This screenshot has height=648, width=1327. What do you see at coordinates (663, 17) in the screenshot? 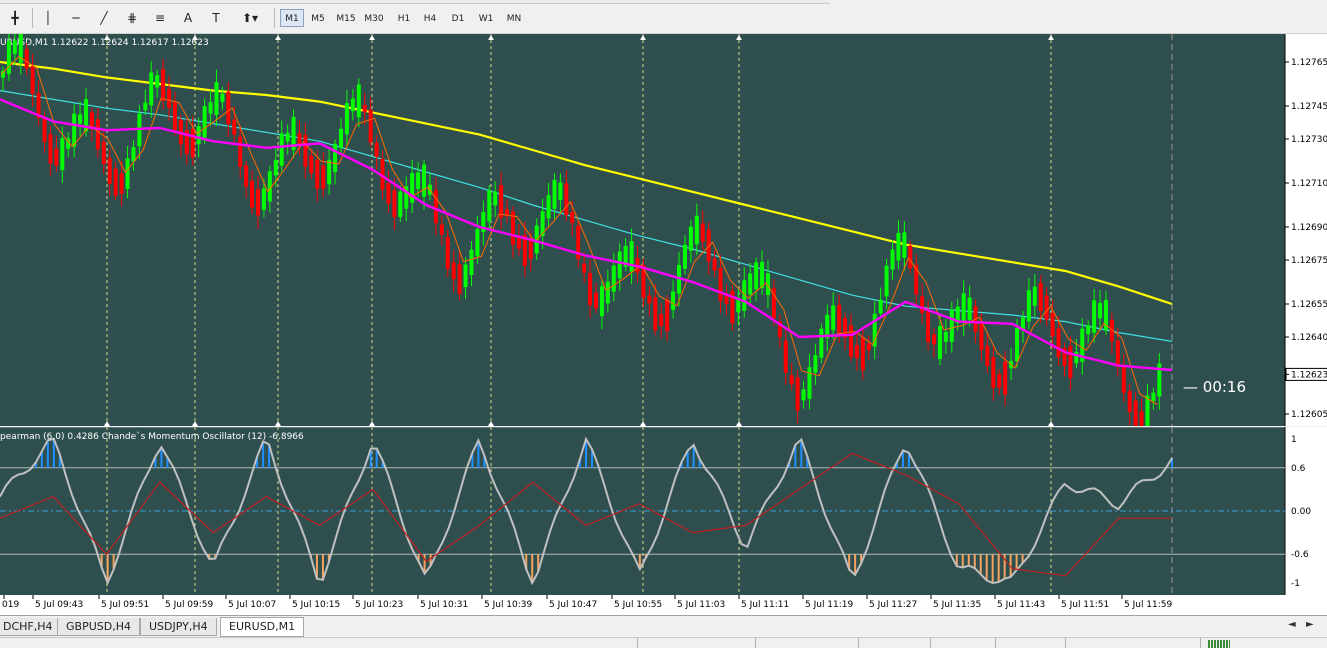
I see `chart-toolbar: ╋ │ ─ ╱ ⋕ ≡ A T ⬆▾ M1 M5 M15 M30 H1 H4 D1 W1 MN` at bounding box center [663, 17].